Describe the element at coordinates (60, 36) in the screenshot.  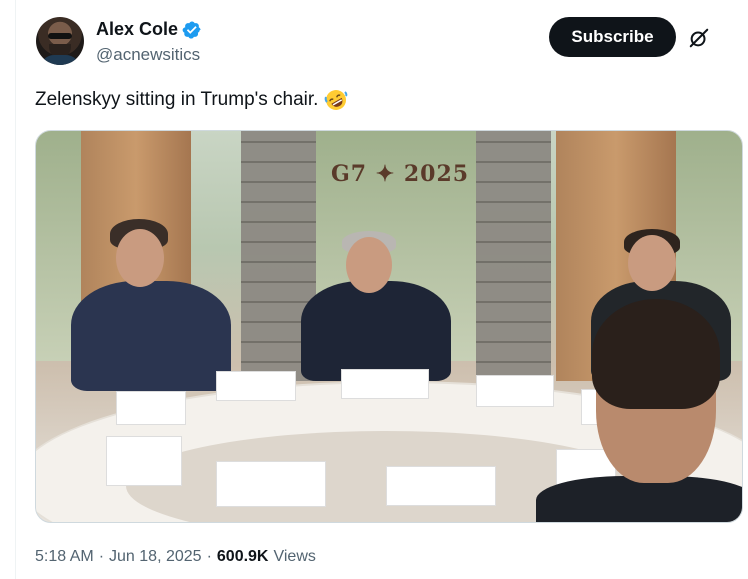
I see `avatar-glasses` at that location.